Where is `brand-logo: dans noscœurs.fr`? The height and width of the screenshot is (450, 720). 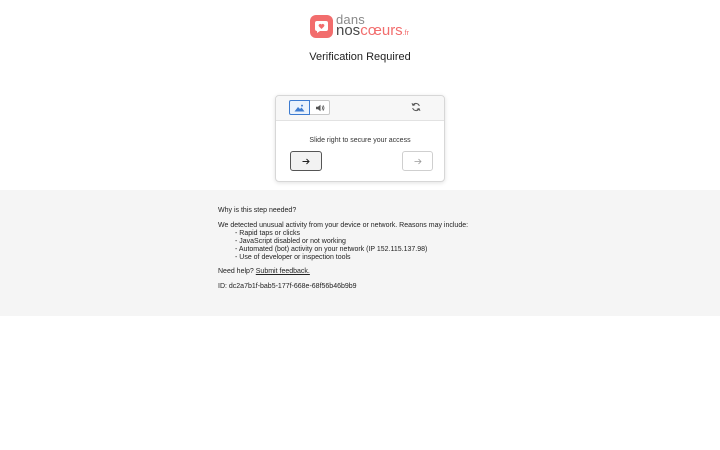
brand-logo: dans noscœurs.fr is located at coordinates (359, 26).